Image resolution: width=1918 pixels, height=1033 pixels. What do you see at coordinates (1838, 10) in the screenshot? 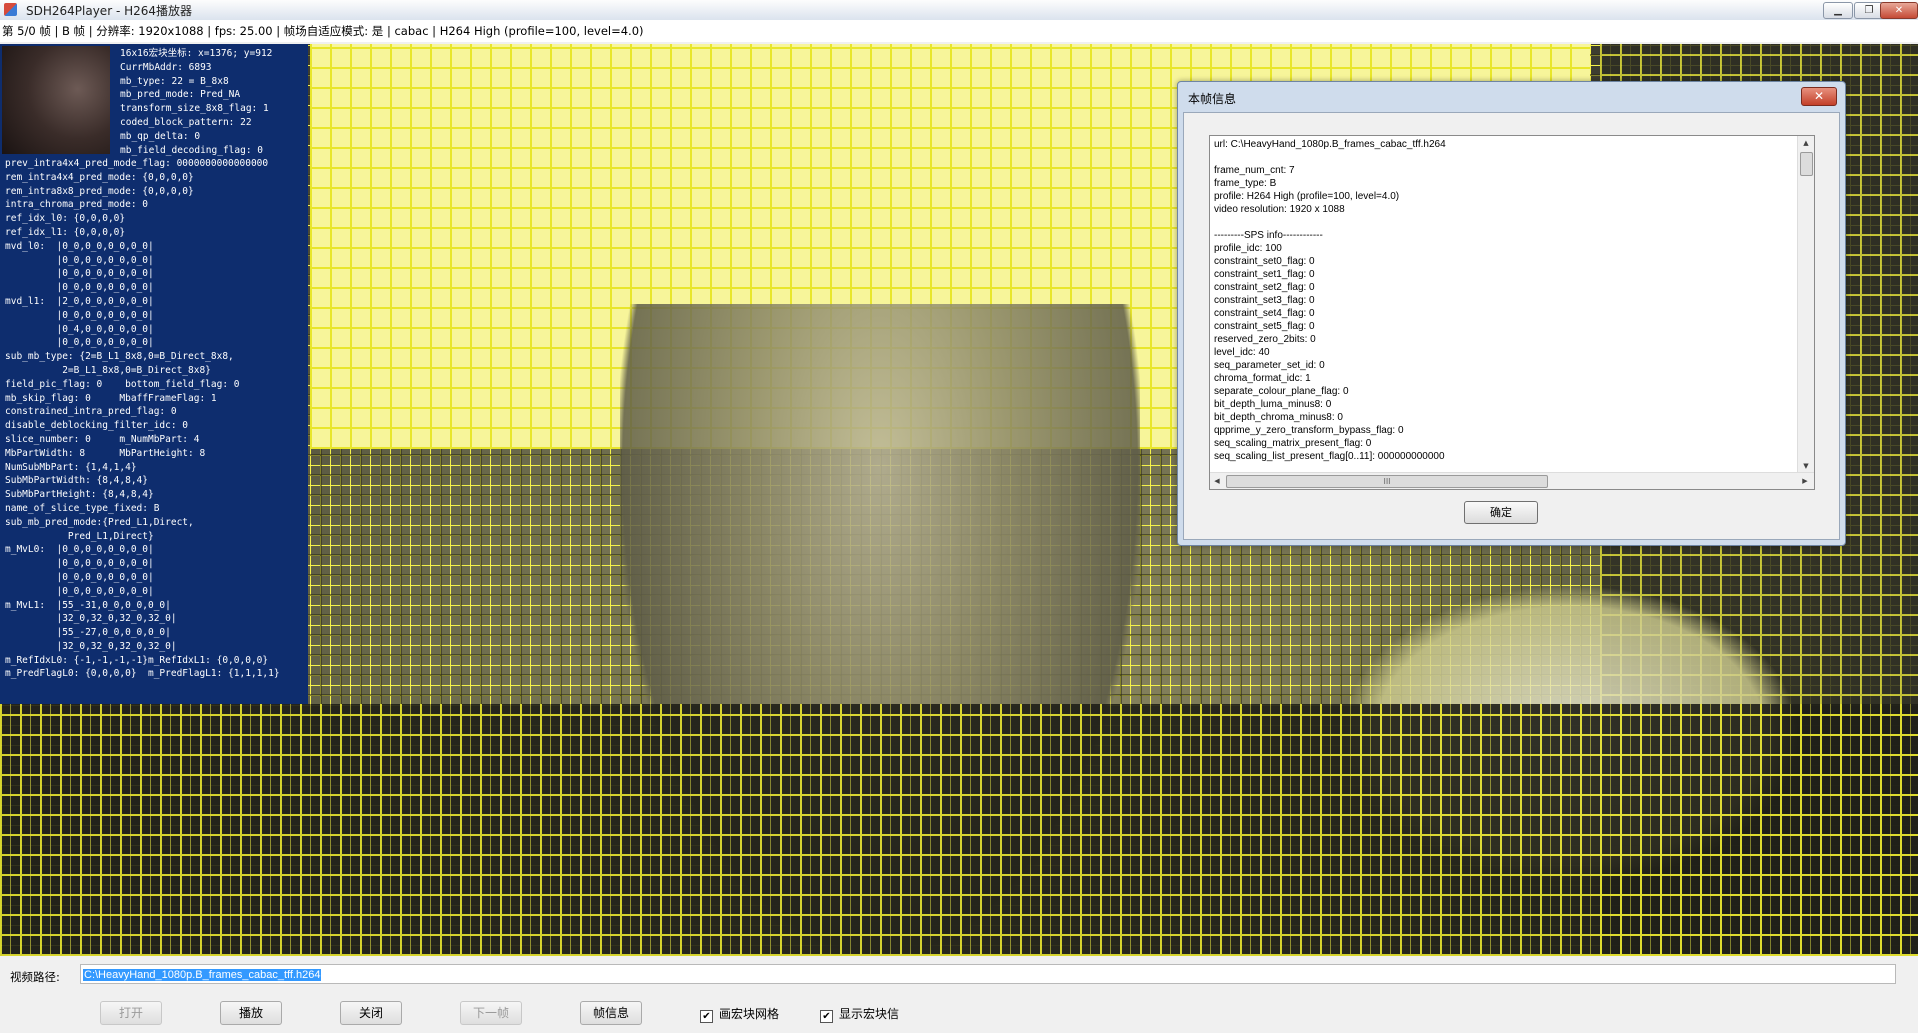
I see `minimize-button: ▁` at bounding box center [1838, 10].